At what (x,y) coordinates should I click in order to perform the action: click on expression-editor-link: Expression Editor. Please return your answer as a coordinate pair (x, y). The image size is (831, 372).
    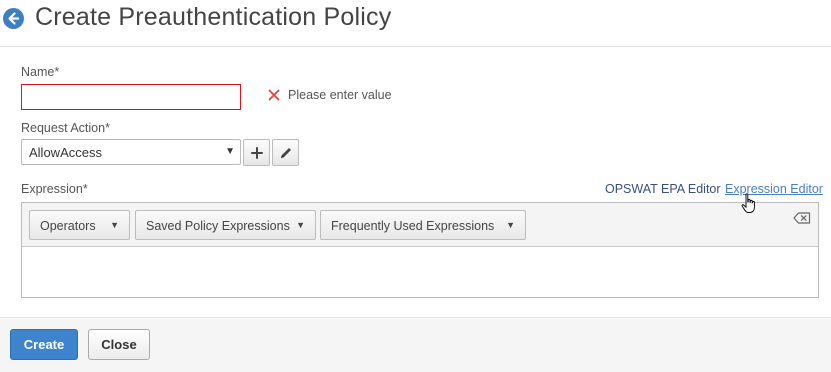
    Looking at the image, I should click on (774, 189).